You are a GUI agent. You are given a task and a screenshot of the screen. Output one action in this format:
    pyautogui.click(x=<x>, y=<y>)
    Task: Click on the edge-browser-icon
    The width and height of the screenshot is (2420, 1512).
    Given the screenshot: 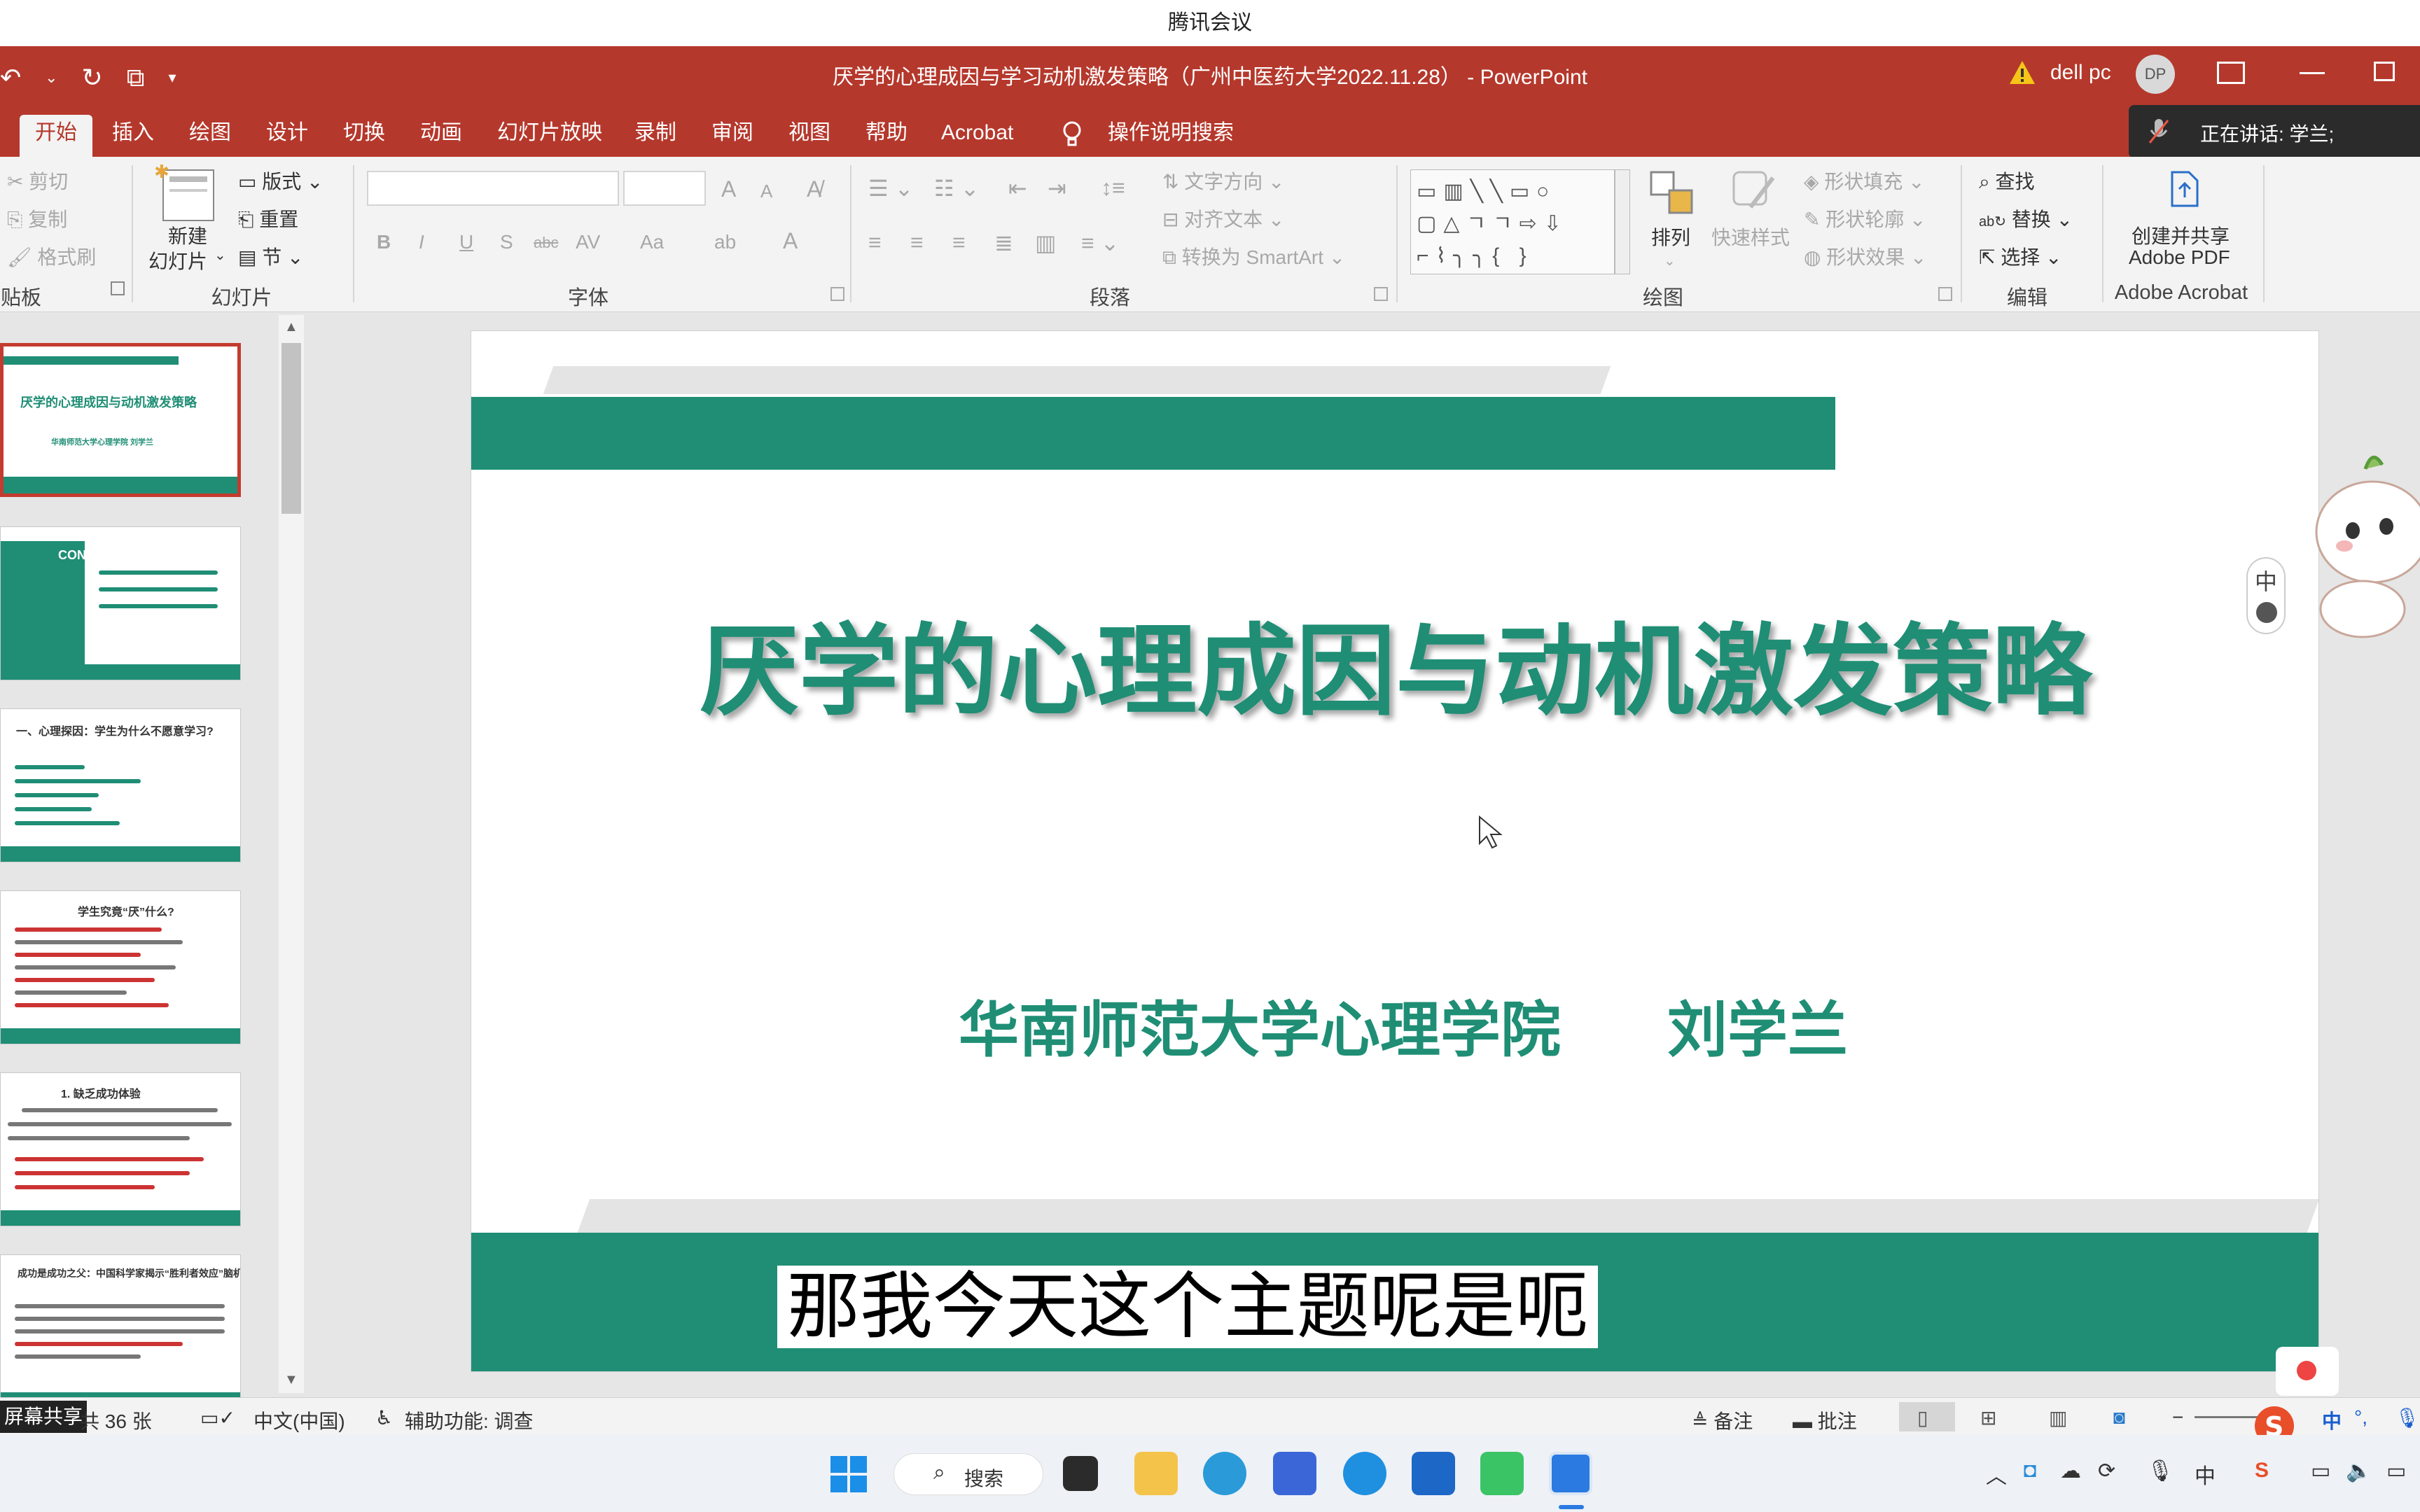 What is the action you would take?
    pyautogui.click(x=1224, y=1473)
    